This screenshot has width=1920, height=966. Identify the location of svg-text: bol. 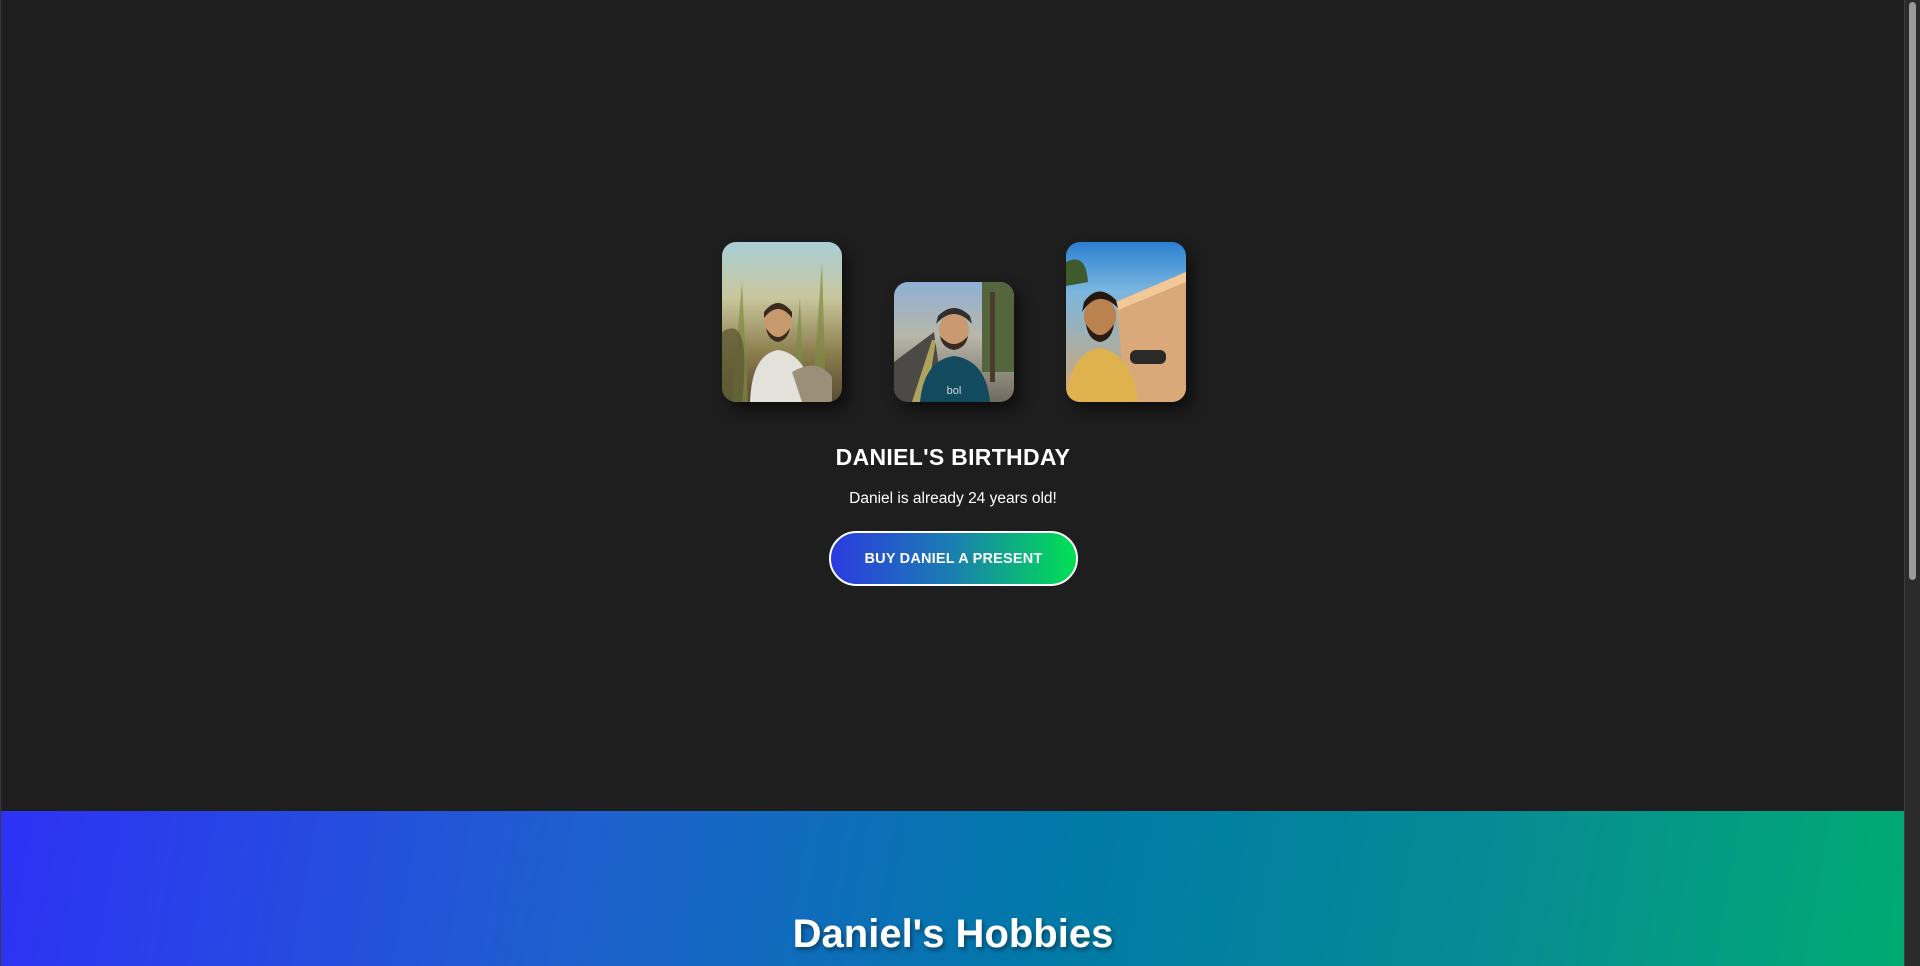
(954, 391).